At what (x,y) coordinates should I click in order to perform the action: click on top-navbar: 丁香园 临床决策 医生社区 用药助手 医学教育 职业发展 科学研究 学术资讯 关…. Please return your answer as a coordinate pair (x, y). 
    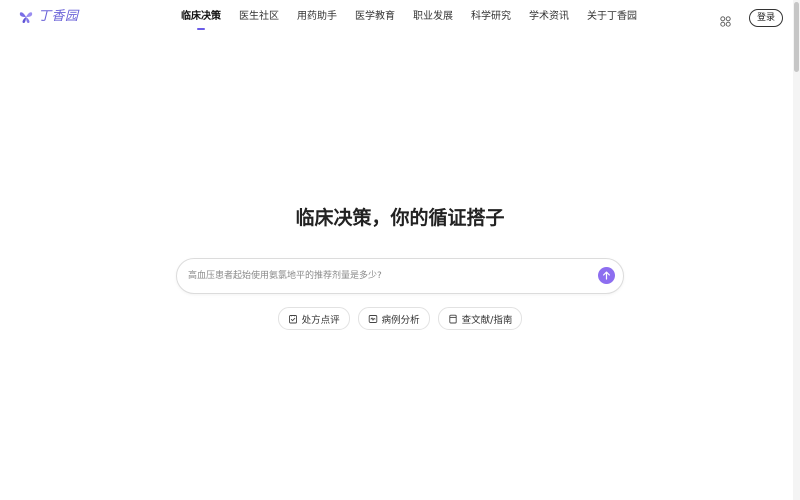
    Looking at the image, I should click on (396, 18).